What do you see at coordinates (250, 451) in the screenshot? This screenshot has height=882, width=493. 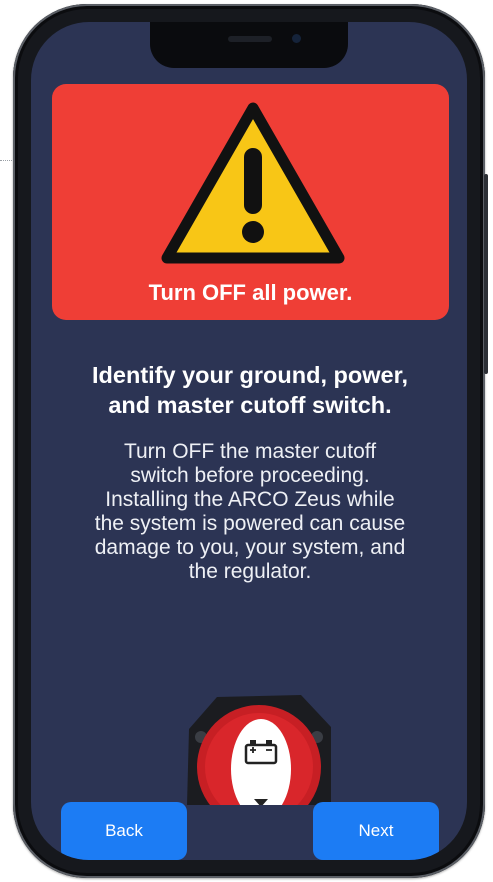 I see `instruction-line-1: Turn OFF the master cutoff` at bounding box center [250, 451].